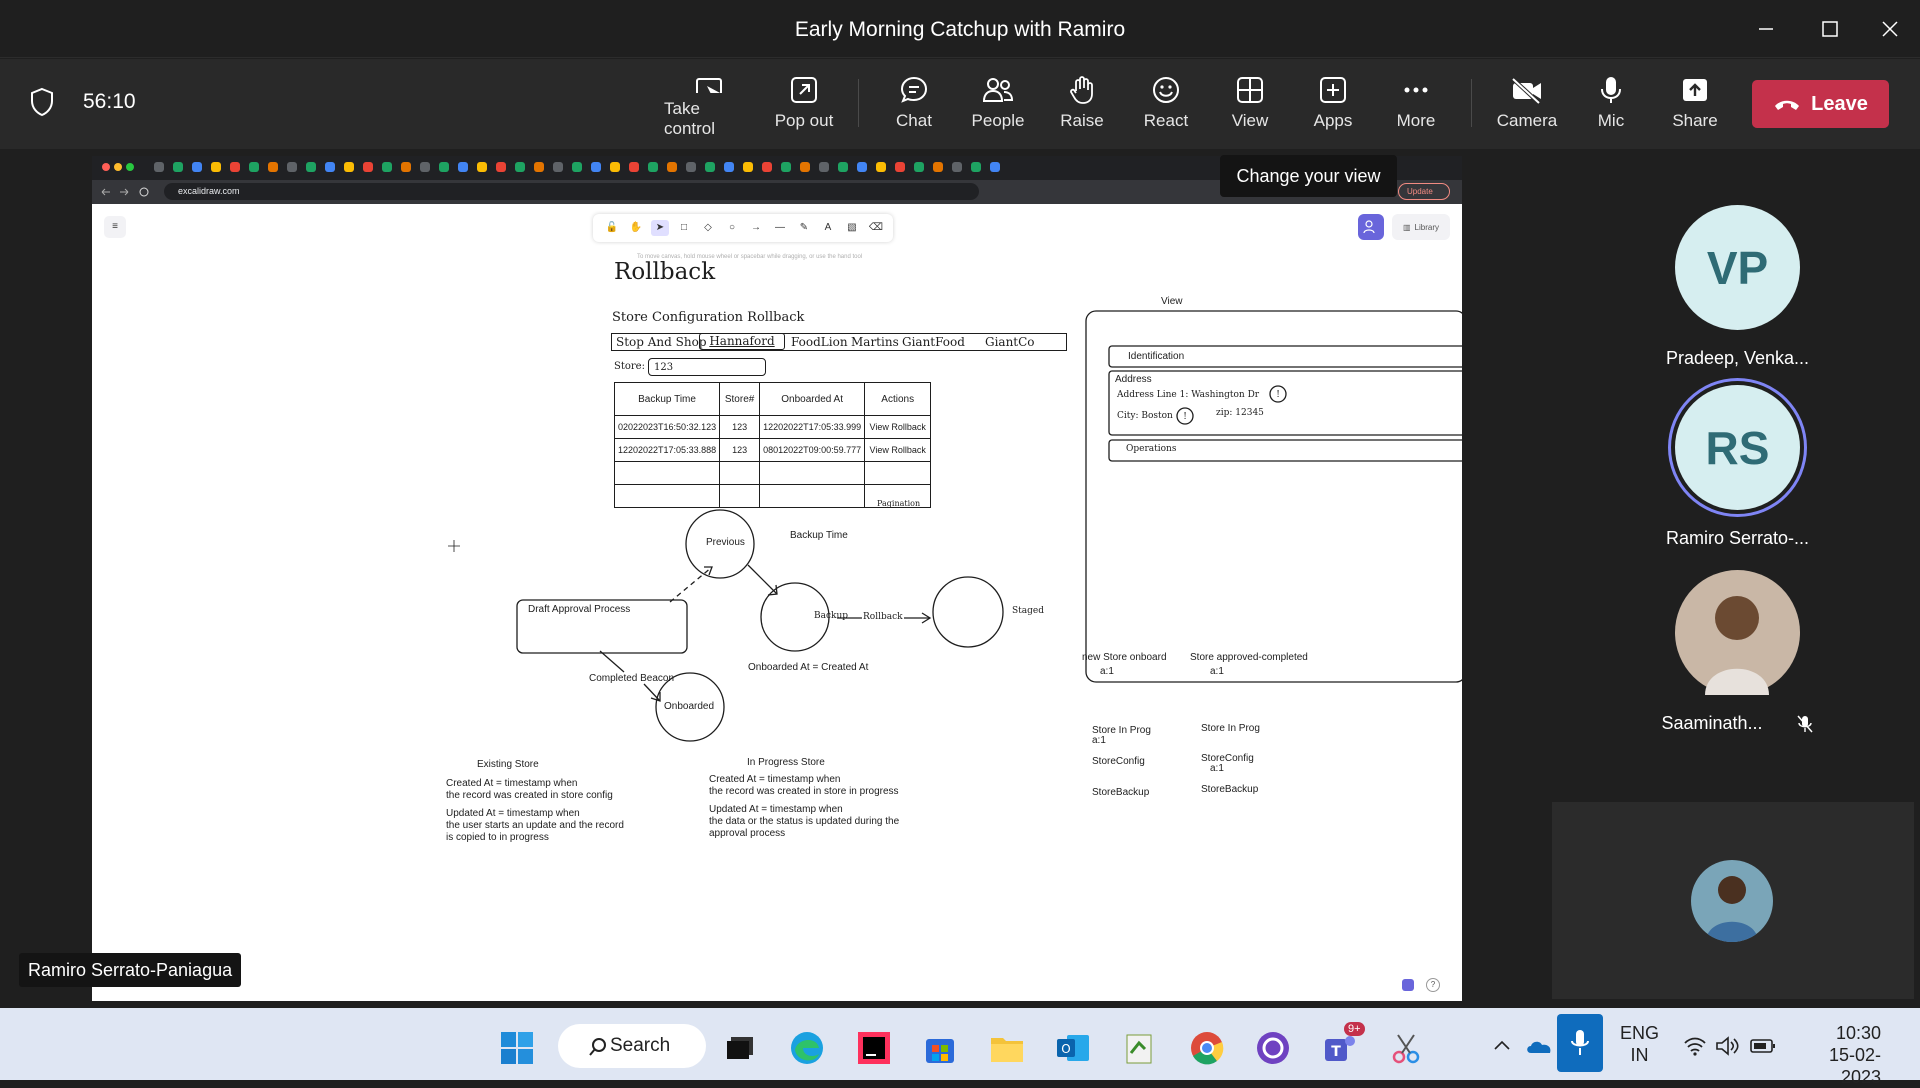 The width and height of the screenshot is (1920, 1088). Describe the element at coordinates (1580, 1043) in the screenshot. I see `mic-in-use-button` at that location.